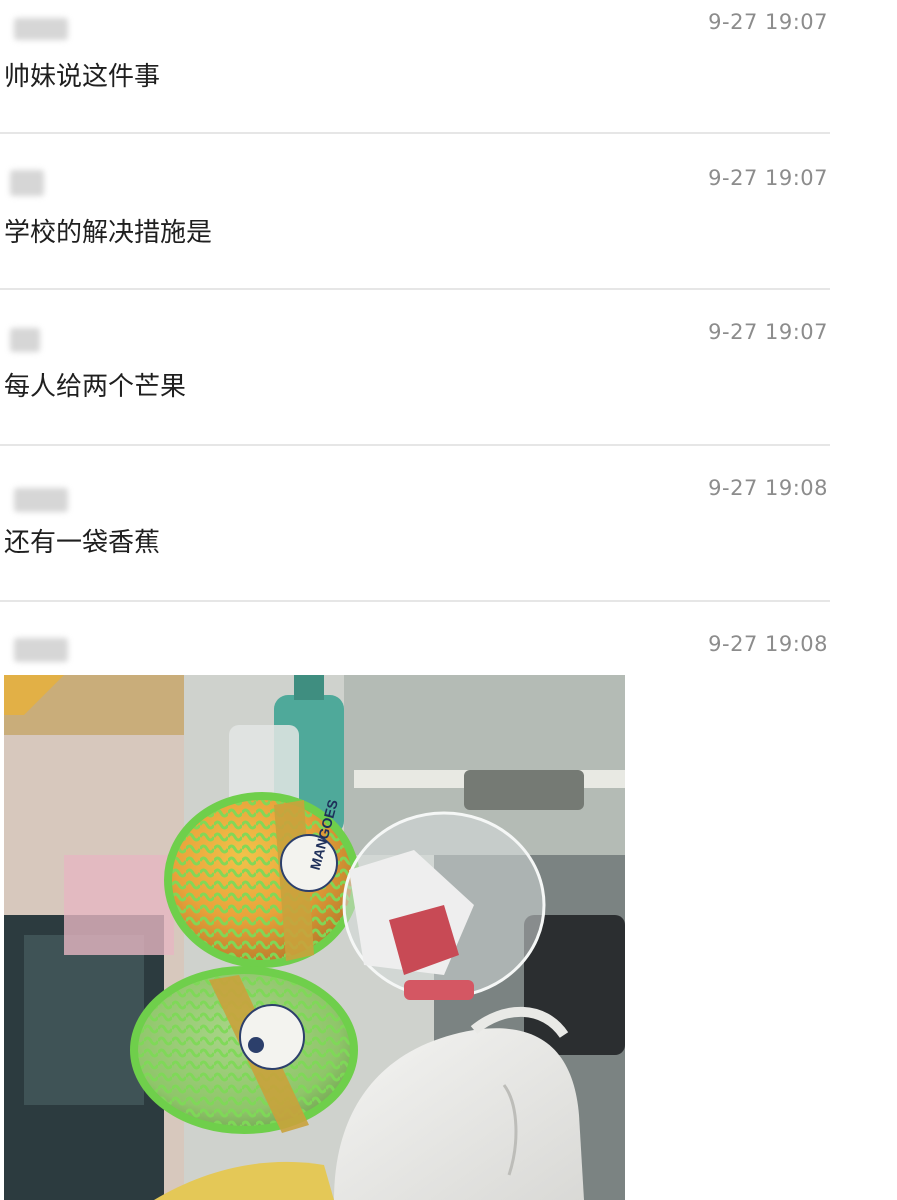  Describe the element at coordinates (415, 67) in the screenshot. I see `chat-message: 9-27 19:07 帅妹说这件事` at that location.